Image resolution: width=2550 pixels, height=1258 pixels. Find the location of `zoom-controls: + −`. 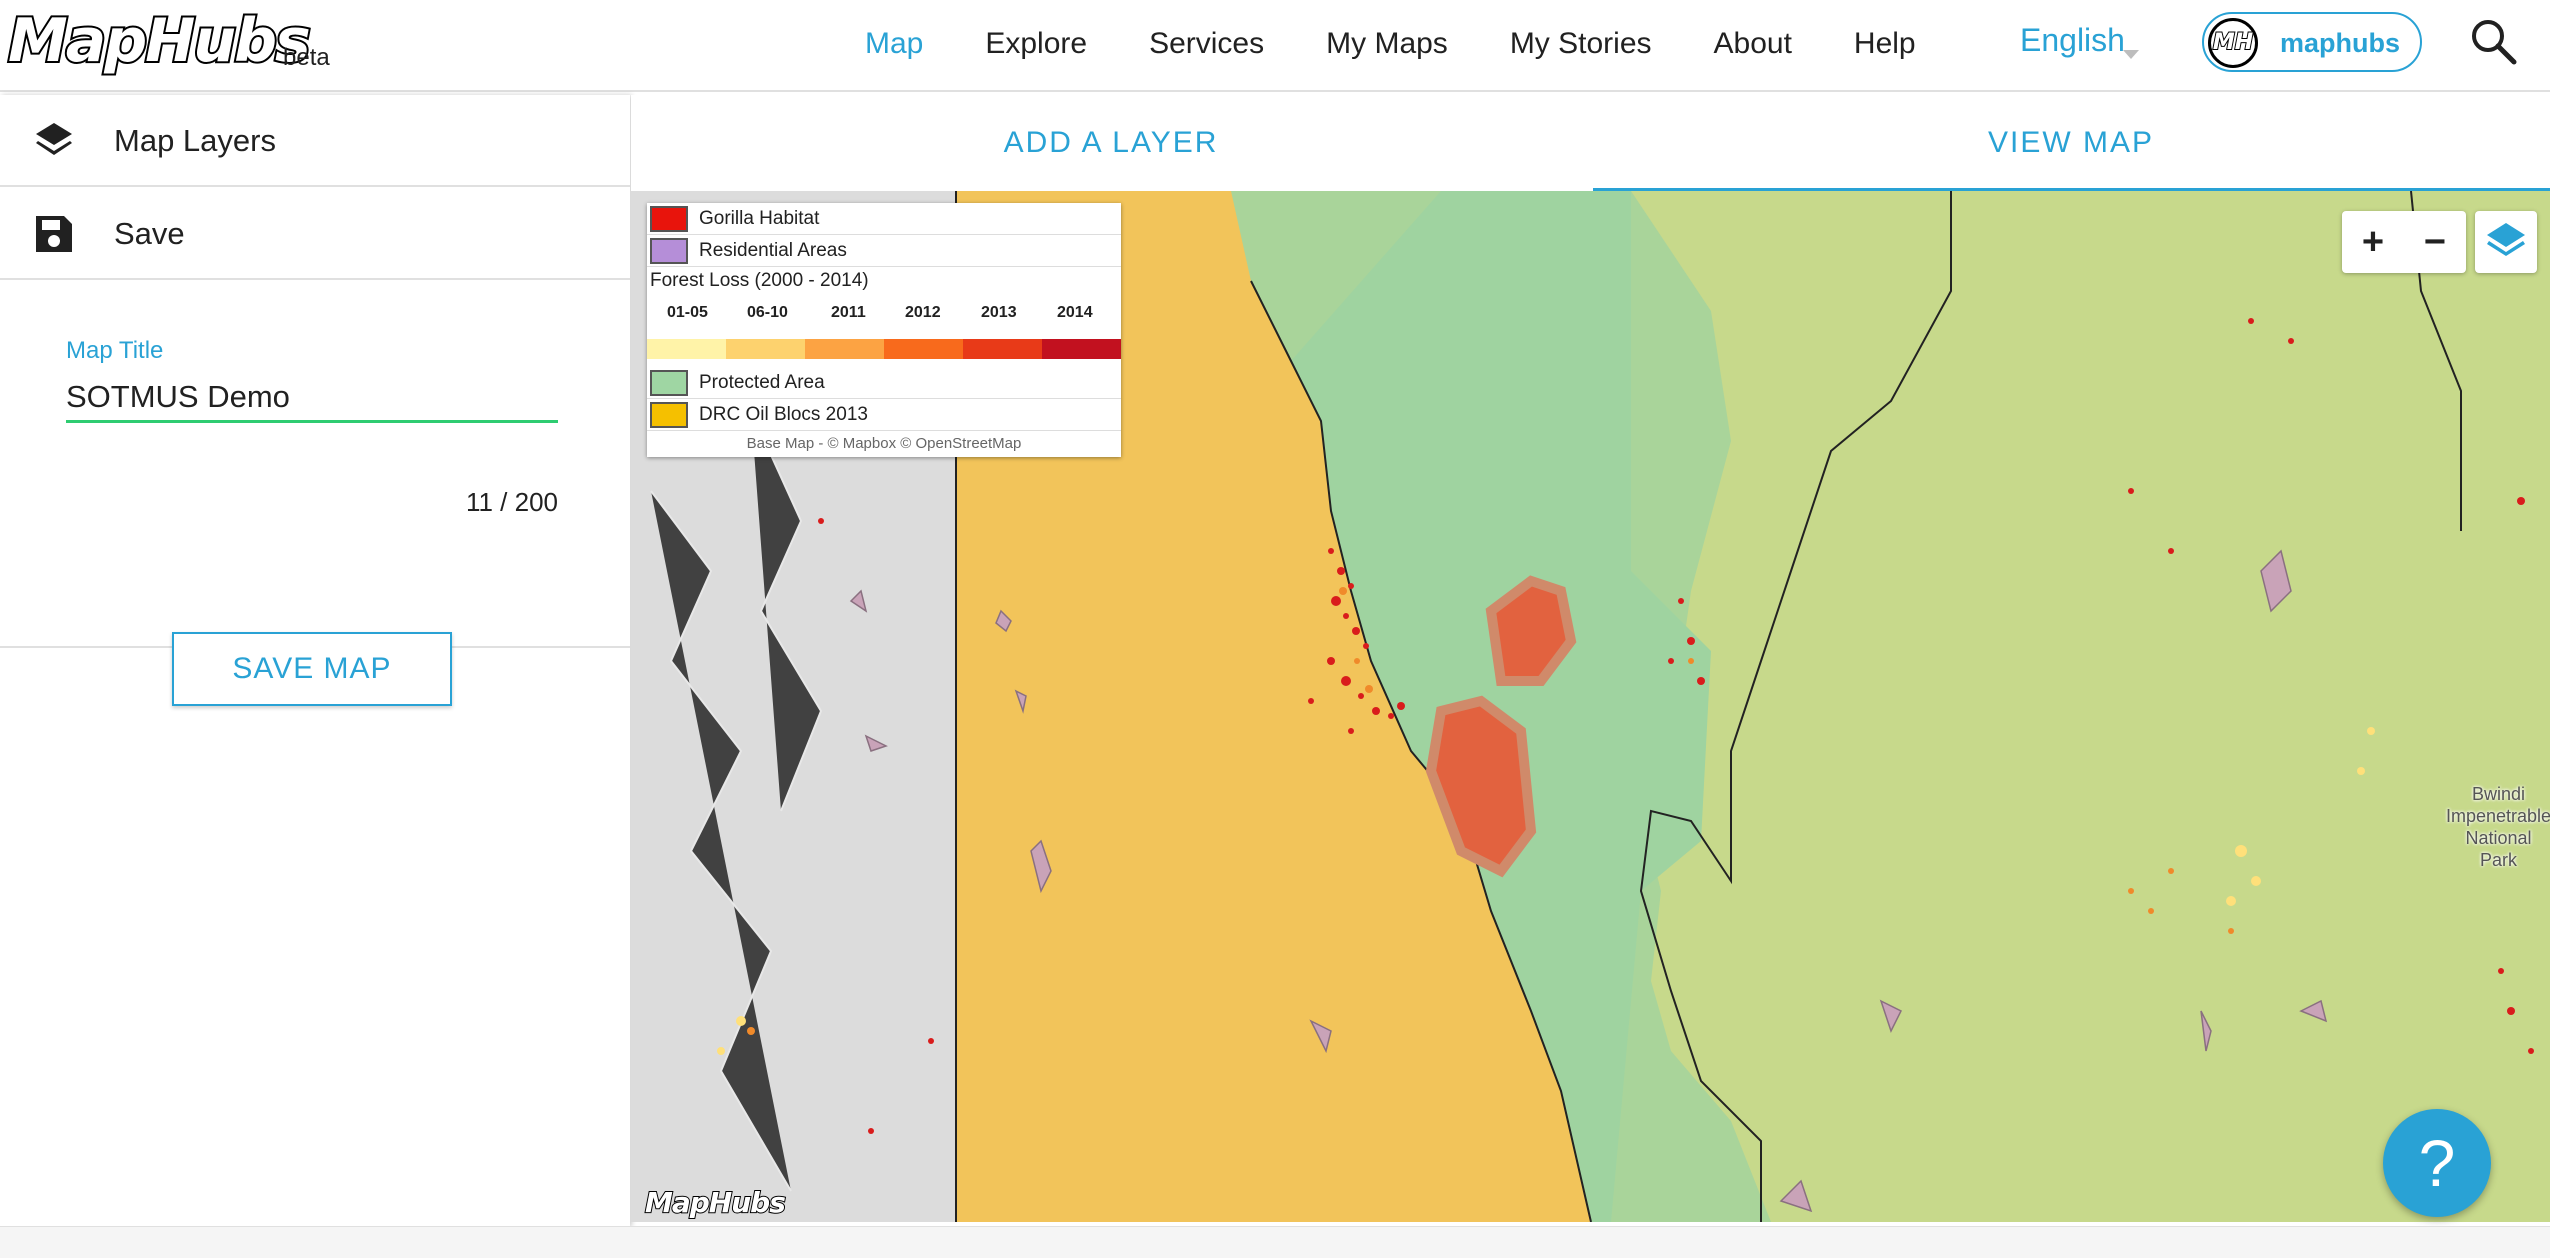

zoom-controls: + − is located at coordinates (2404, 242).